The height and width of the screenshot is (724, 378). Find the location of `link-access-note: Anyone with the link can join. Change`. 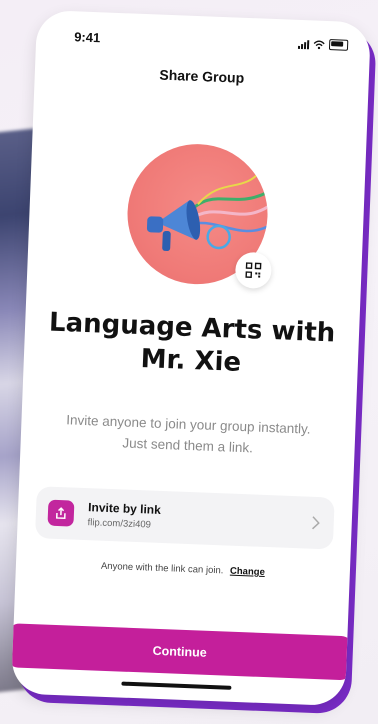

link-access-note: Anyone with the link can join. Change is located at coordinates (183, 569).